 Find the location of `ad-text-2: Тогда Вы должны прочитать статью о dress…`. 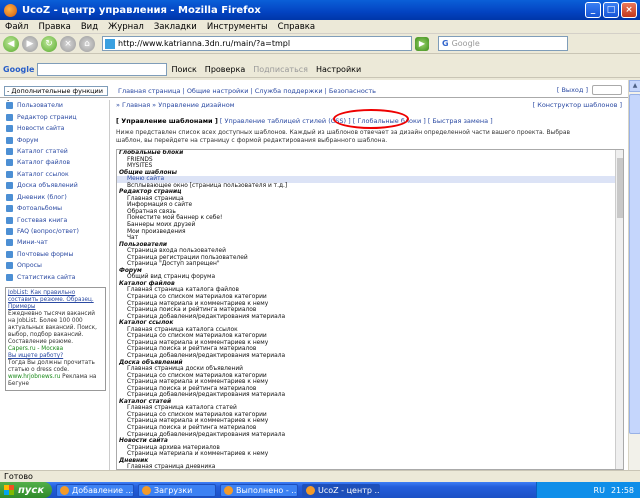

ad-text-2: Тогда Вы должны прочитать статью о dress… is located at coordinates (51, 366).